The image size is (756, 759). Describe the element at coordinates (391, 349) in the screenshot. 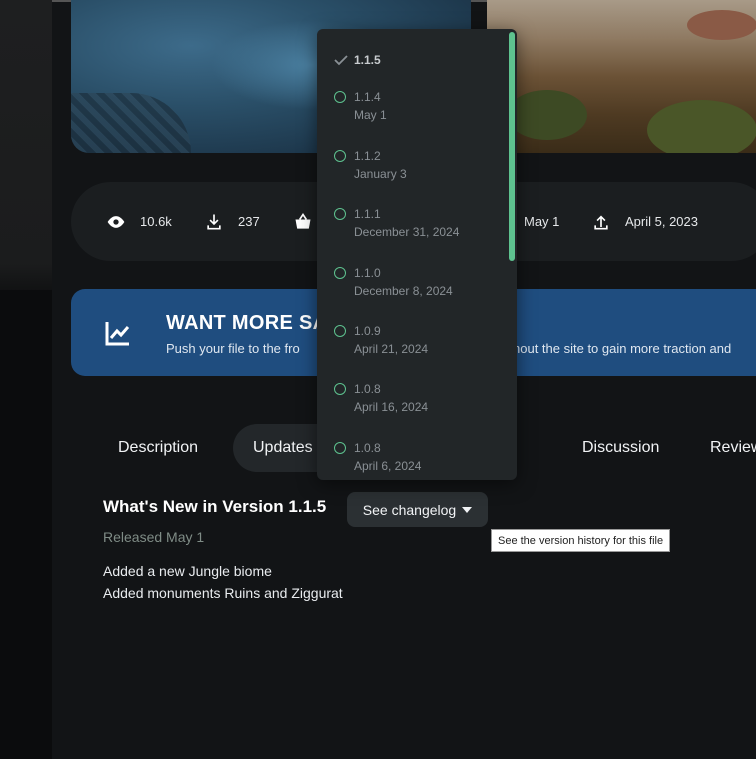

I see `version-date: April 21, 2024` at that location.